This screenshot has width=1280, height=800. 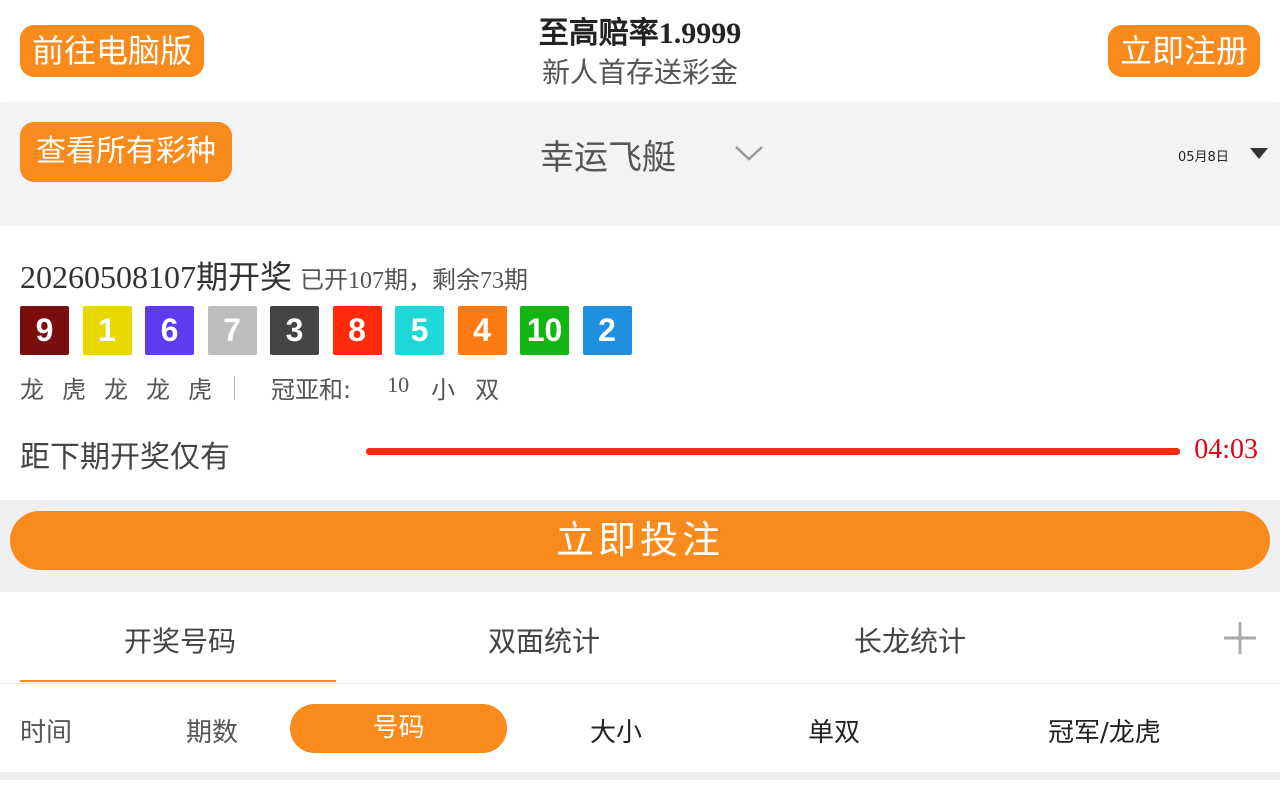 I want to click on result-ball: 10, so click(x=544, y=330).